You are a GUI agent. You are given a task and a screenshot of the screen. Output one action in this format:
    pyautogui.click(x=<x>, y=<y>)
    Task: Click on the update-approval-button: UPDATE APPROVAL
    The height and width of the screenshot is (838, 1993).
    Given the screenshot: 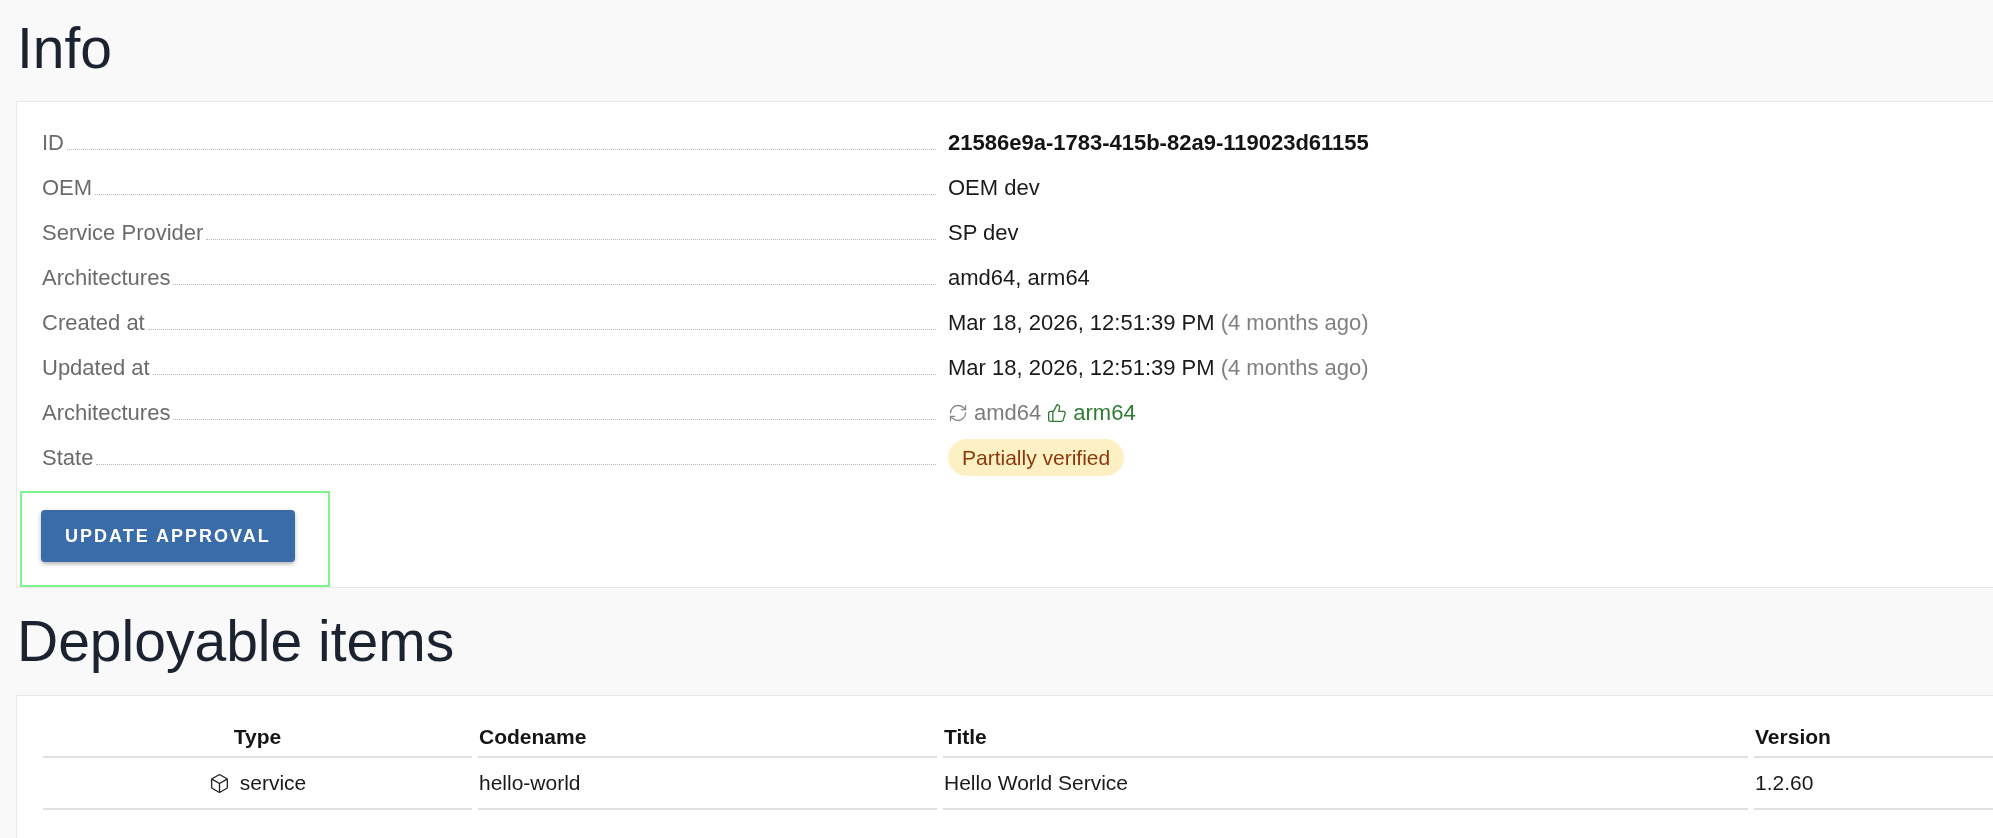 What is the action you would take?
    pyautogui.click(x=168, y=536)
    